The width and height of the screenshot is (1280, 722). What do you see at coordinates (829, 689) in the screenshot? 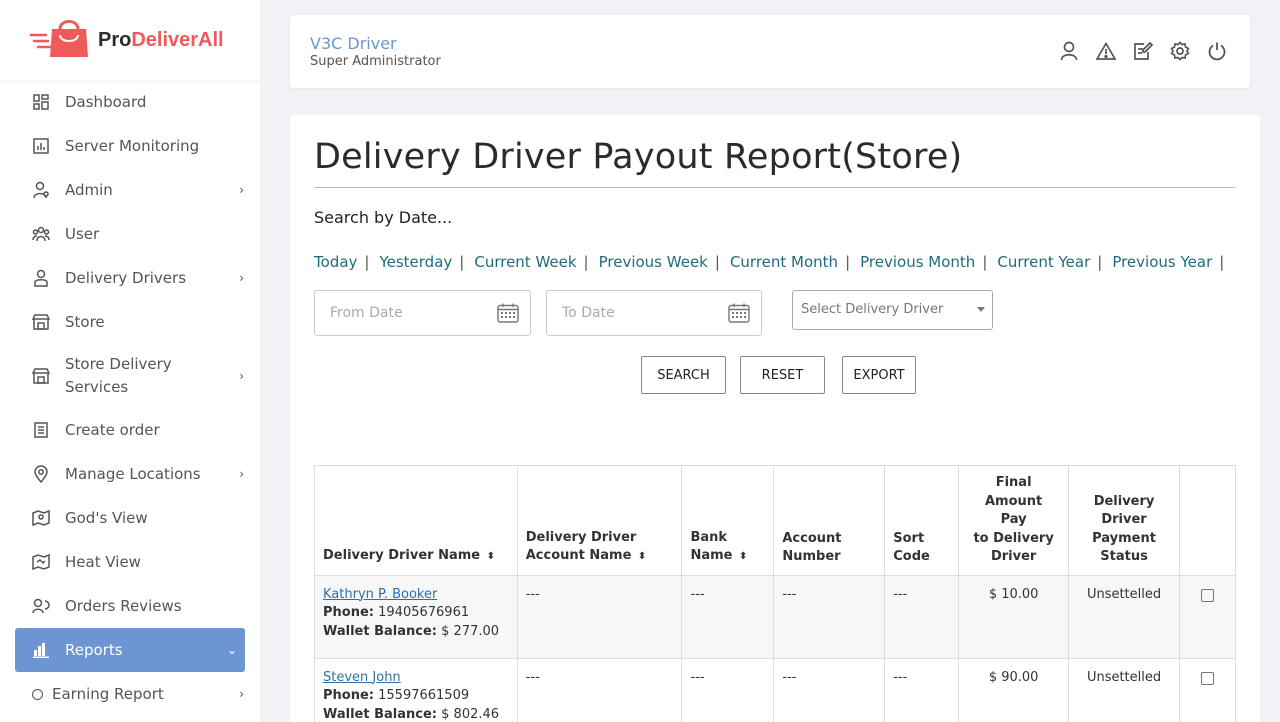
I see `account-number-cell: ---` at bounding box center [829, 689].